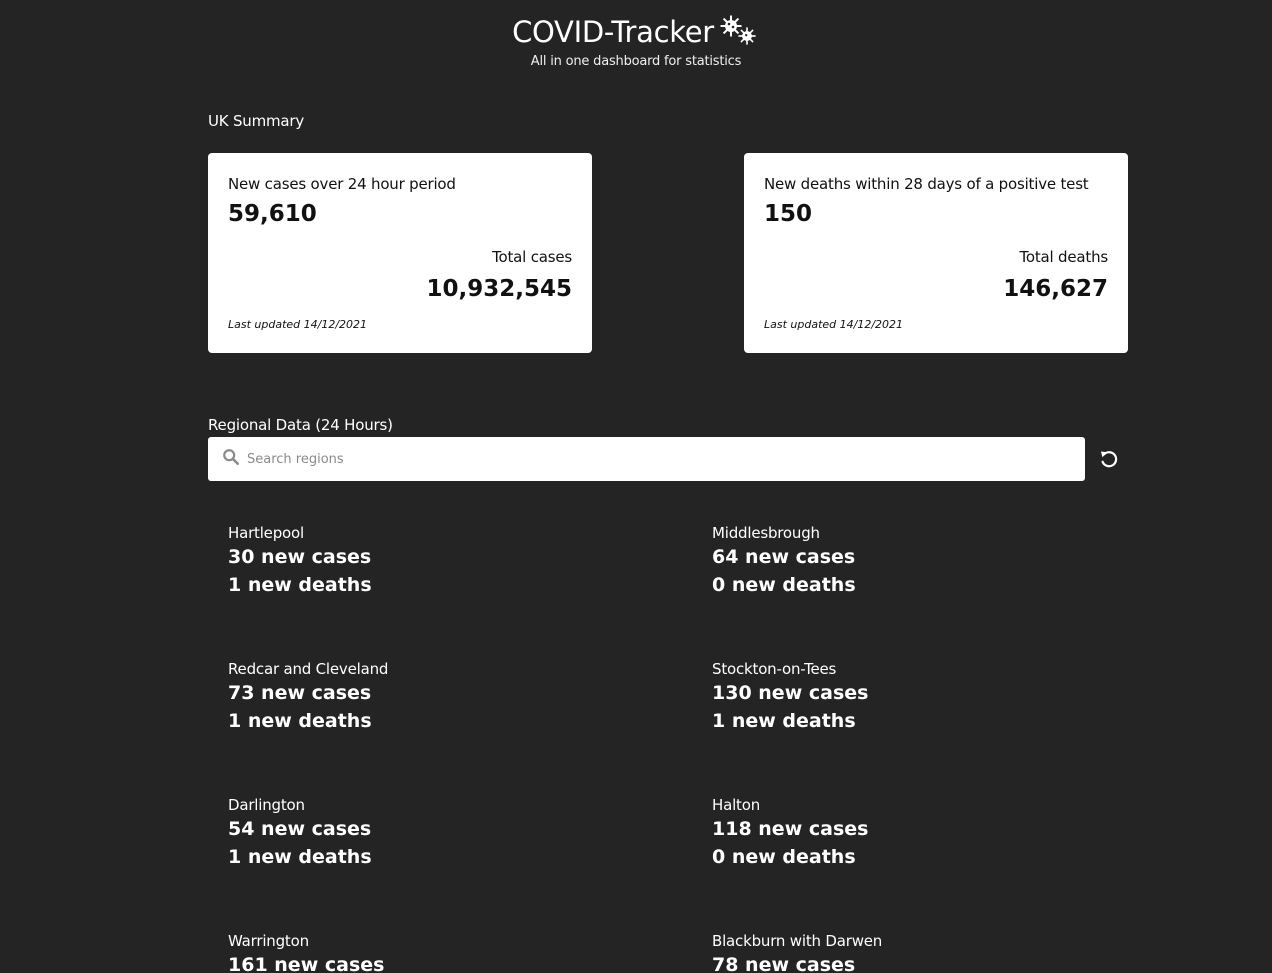 This screenshot has width=1272, height=973. I want to click on region-item: Halton 118 new cases 0 new deaths, so click(932, 833).